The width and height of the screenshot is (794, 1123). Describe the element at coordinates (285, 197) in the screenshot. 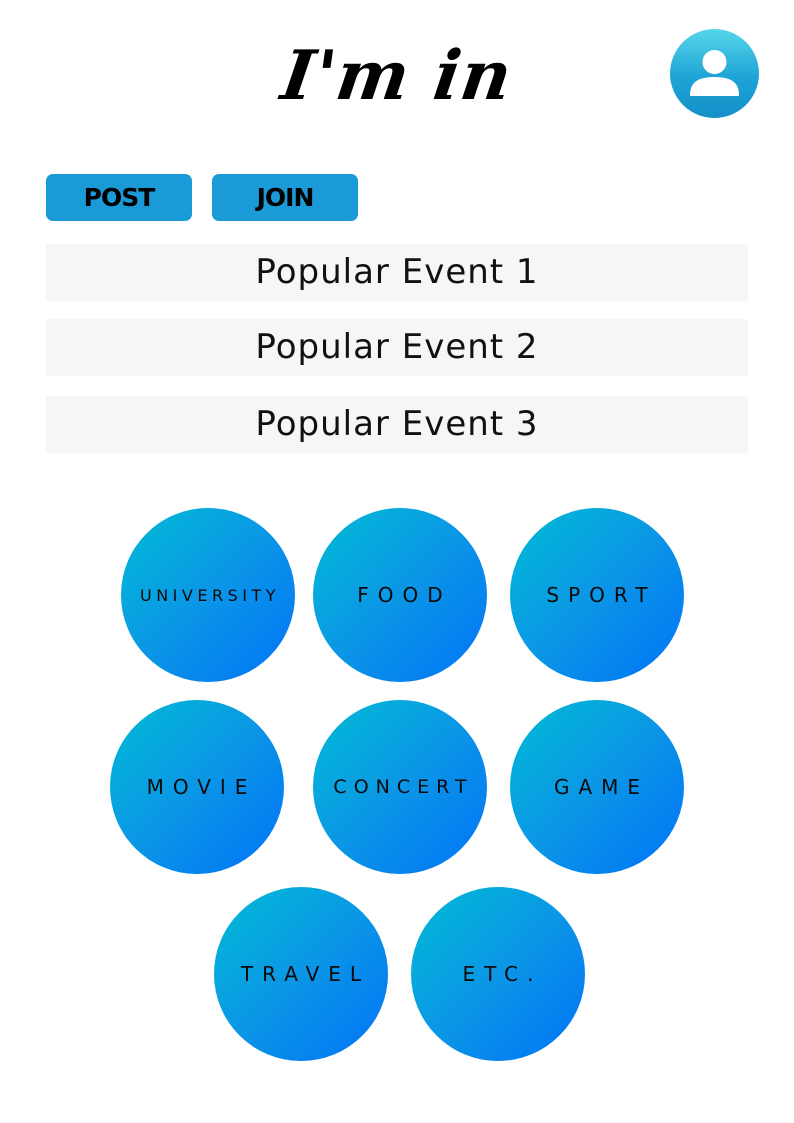

I see `join-button: JOIN` at that location.